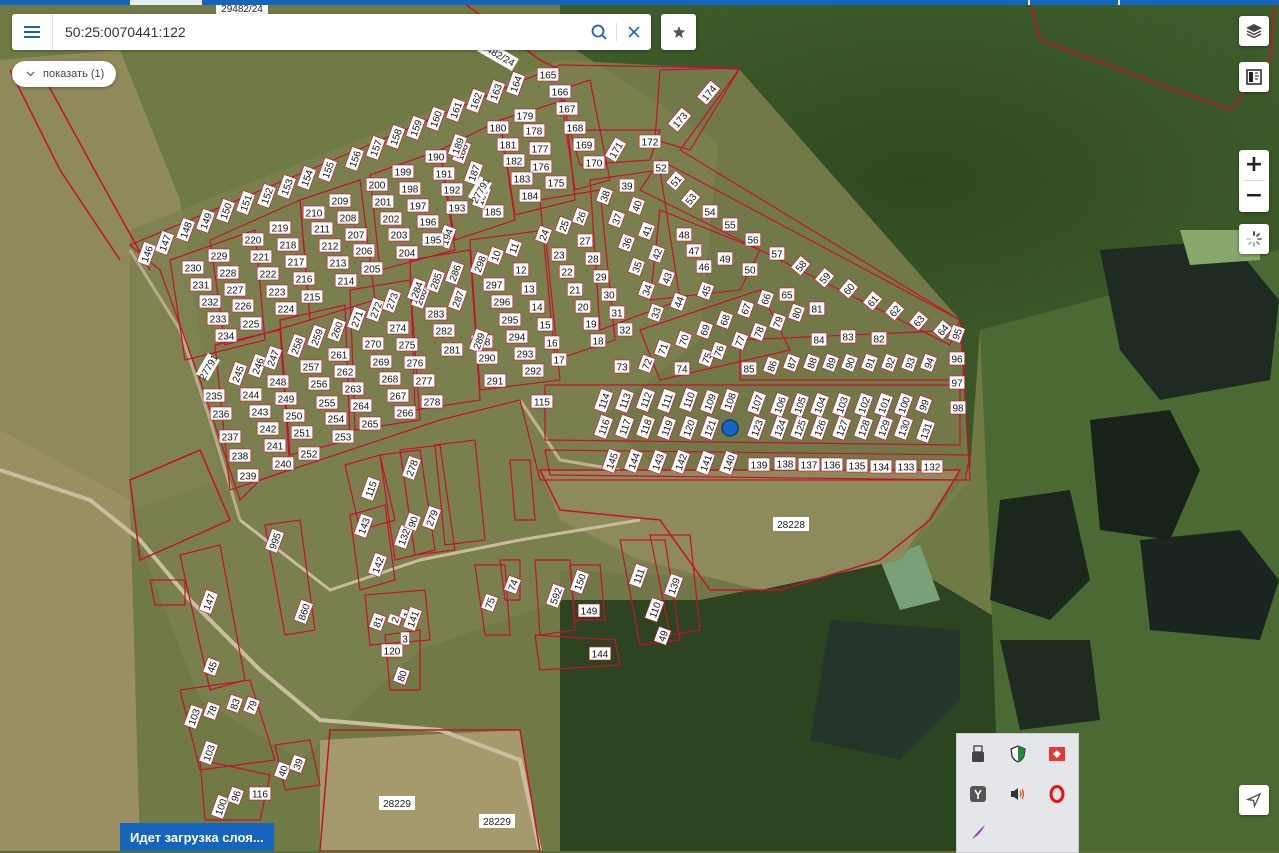 The height and width of the screenshot is (853, 1279). I want to click on parcel-label: 138, so click(785, 465).